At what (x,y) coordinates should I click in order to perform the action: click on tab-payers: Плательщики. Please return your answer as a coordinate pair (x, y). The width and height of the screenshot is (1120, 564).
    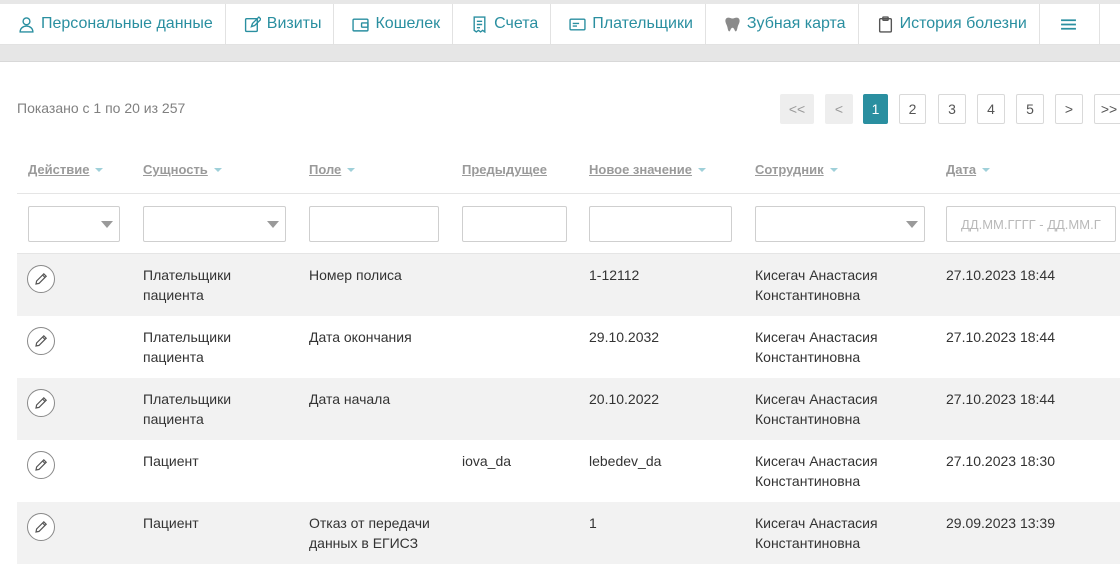
    Looking at the image, I should click on (628, 24).